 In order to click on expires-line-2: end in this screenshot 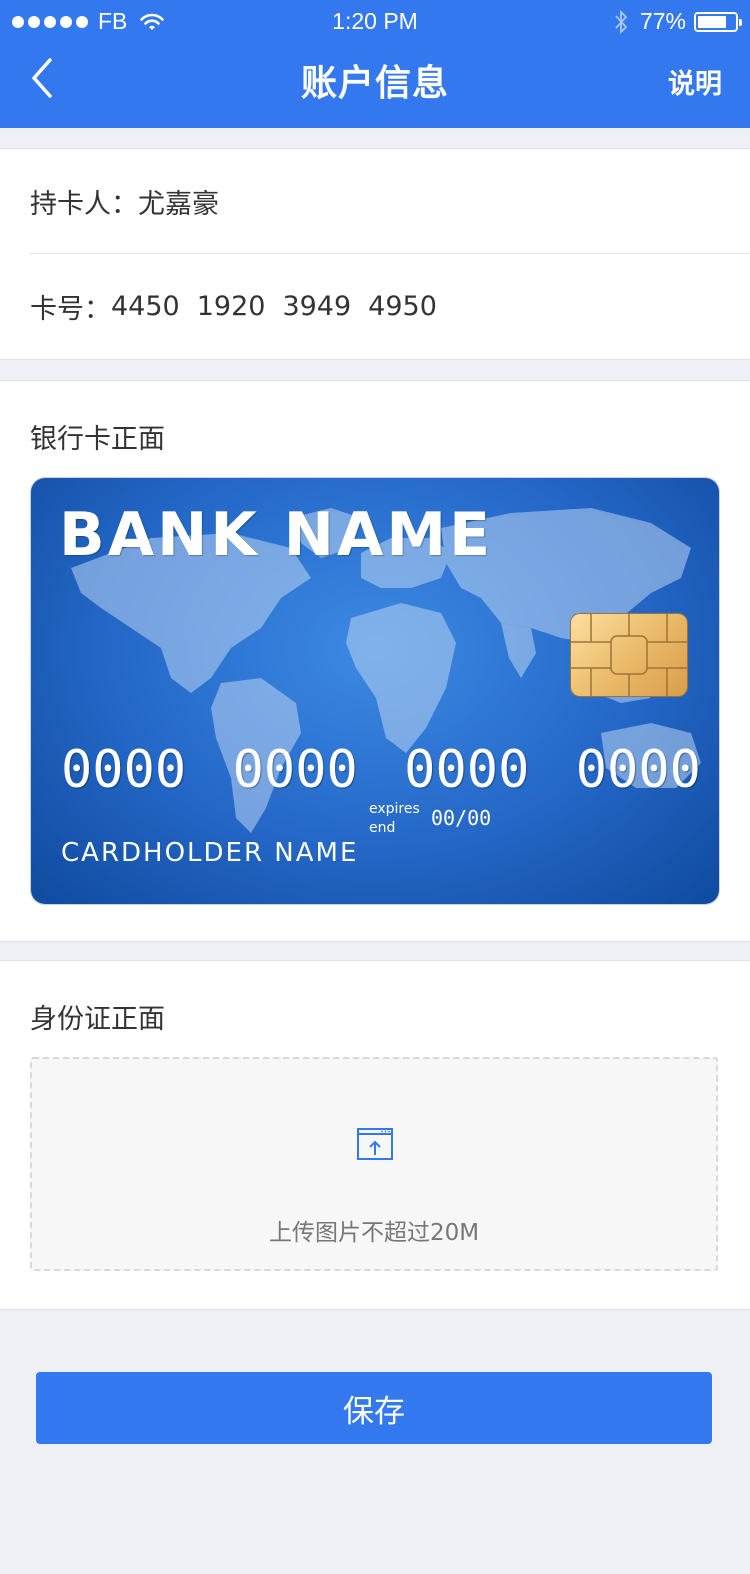, I will do `click(382, 828)`.